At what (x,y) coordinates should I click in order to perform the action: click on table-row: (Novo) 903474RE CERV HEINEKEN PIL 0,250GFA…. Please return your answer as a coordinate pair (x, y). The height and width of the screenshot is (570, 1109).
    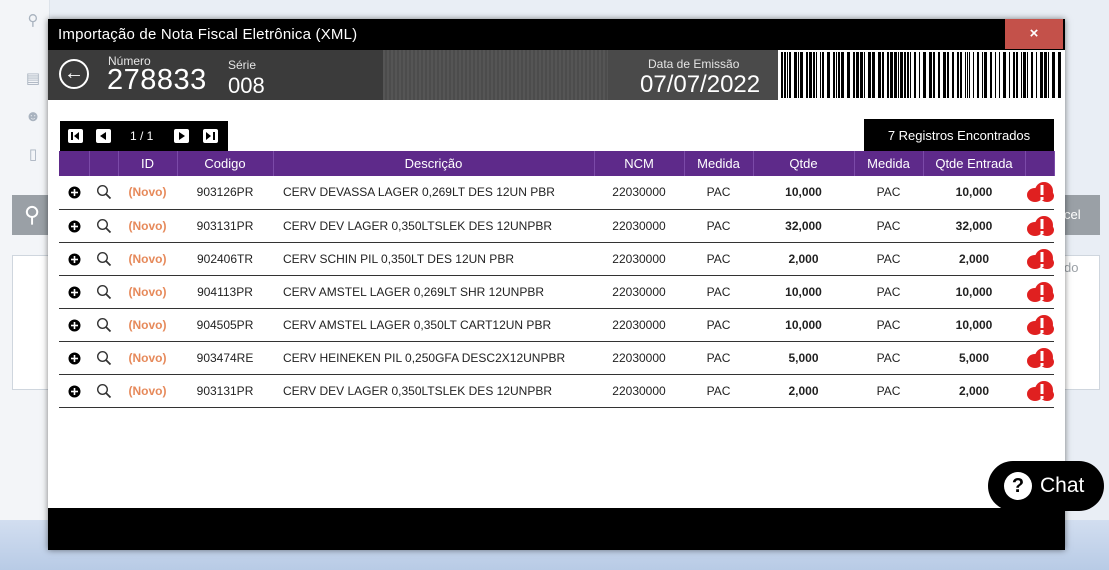
    Looking at the image, I should click on (556, 358).